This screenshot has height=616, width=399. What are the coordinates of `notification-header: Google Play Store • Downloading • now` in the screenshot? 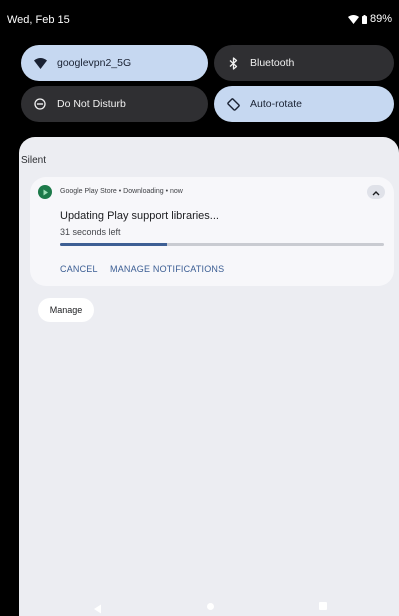 It's located at (121, 191).